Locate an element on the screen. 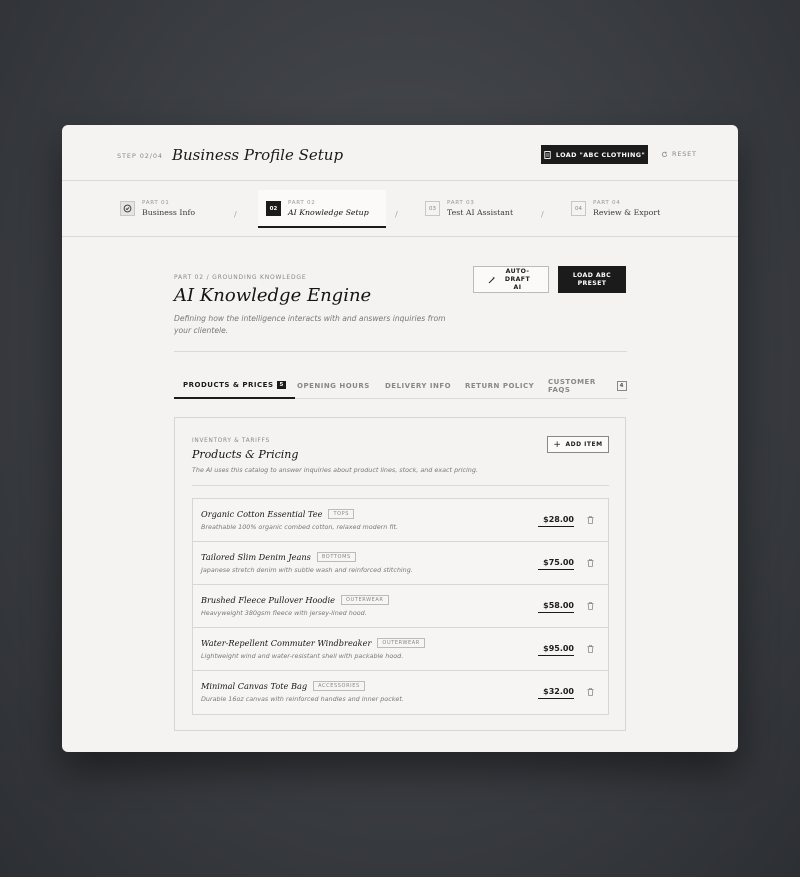  tab-opening-hours: OPENING HOURS is located at coordinates (333, 386).